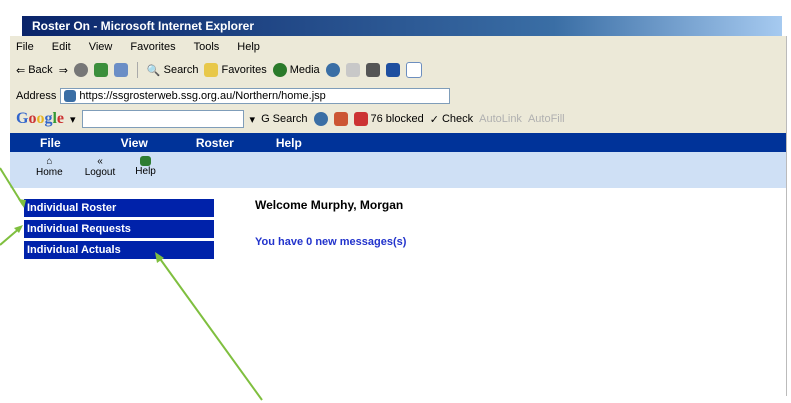  What do you see at coordinates (332, 70) in the screenshot?
I see `history-icon` at bounding box center [332, 70].